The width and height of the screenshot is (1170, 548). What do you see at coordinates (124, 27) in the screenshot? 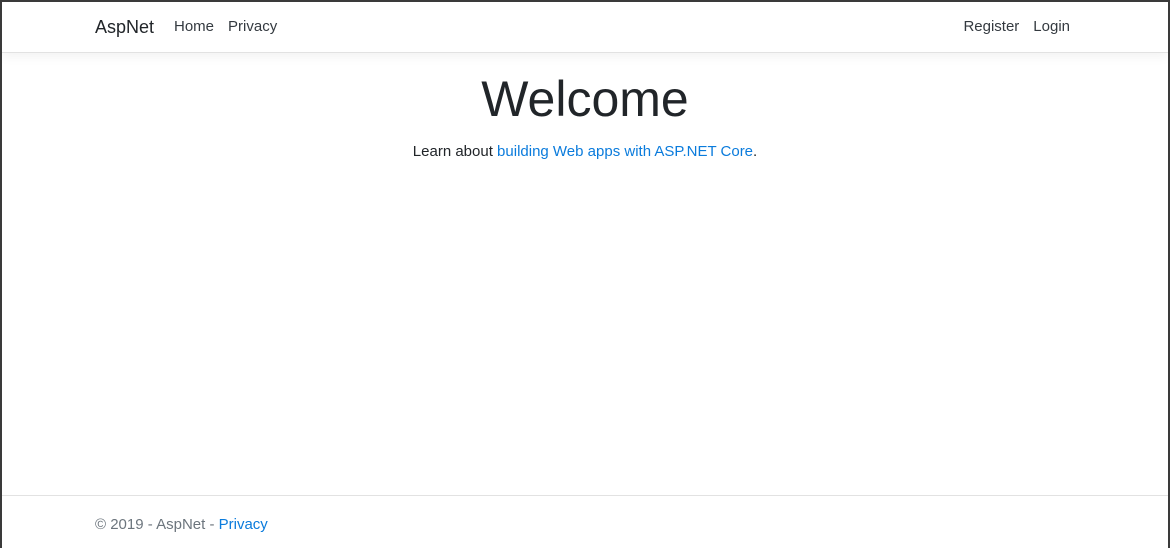
I see `brand-link: AspNet` at bounding box center [124, 27].